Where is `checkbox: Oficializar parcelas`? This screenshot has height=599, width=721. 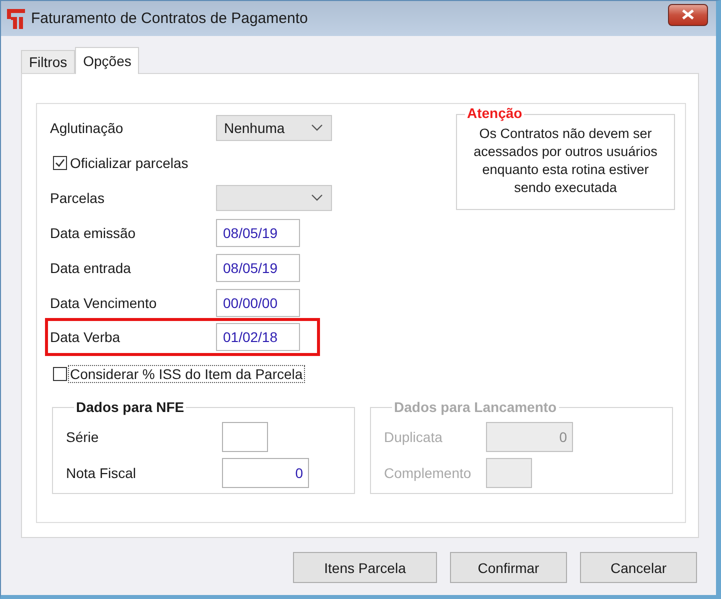
checkbox: Oficializar parcelas is located at coordinates (121, 163).